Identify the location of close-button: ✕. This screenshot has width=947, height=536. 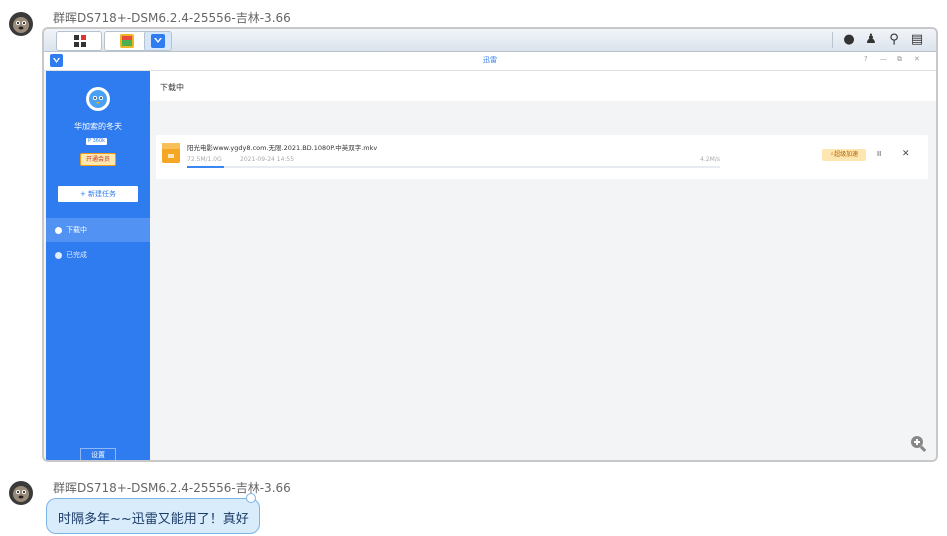
(917, 59).